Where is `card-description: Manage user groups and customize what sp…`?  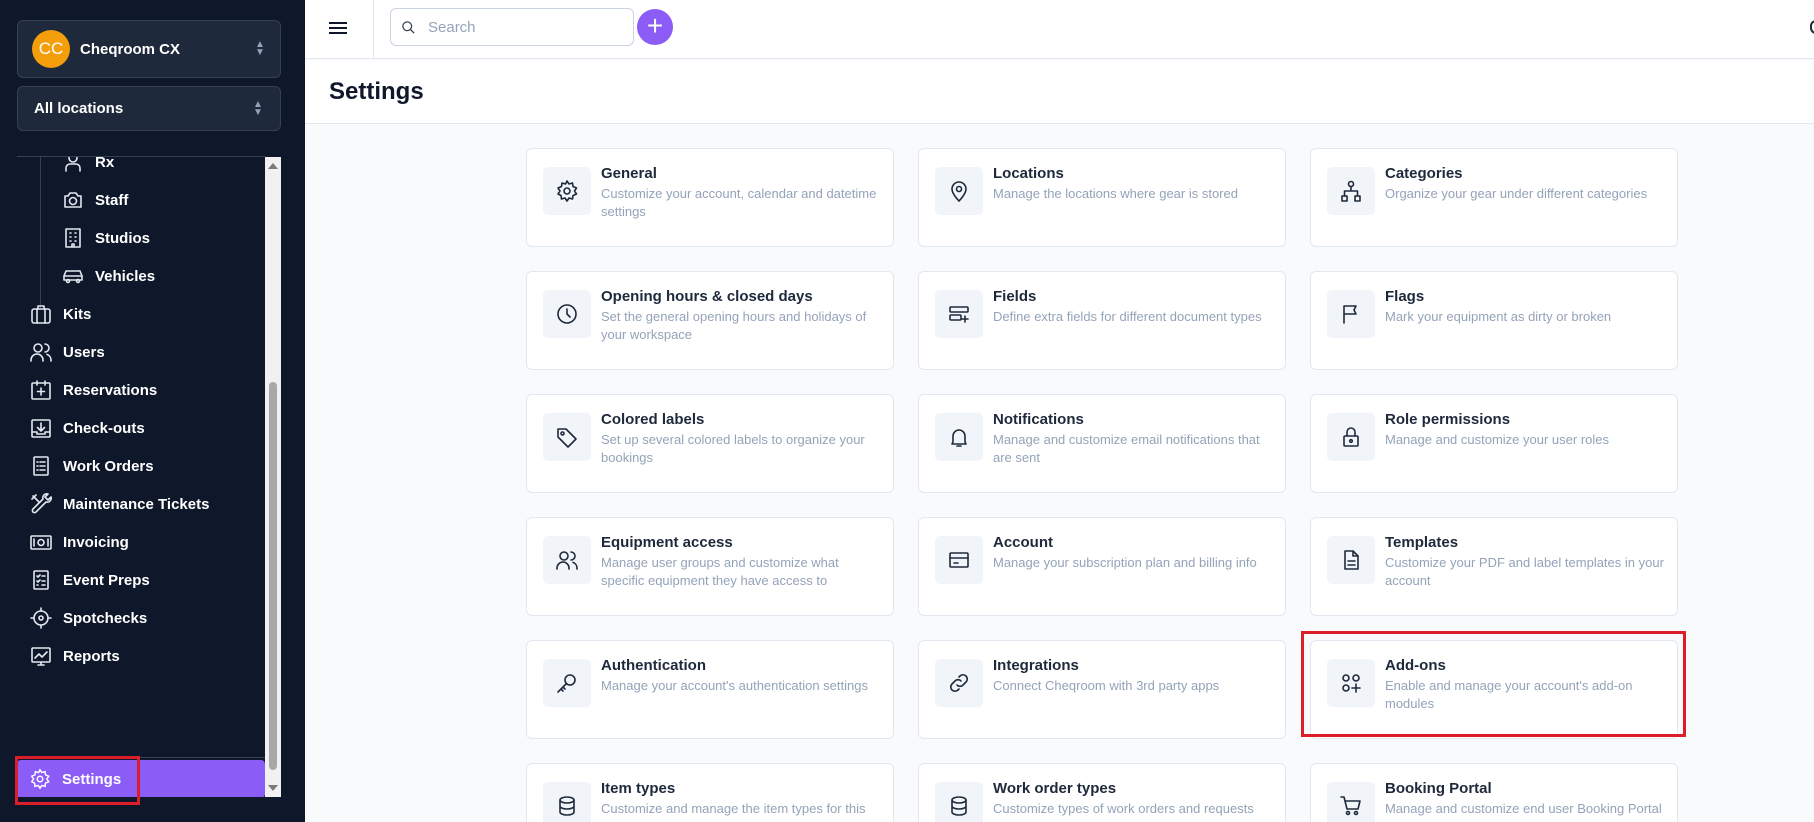 card-description: Manage user groups and customize what sp… is located at coordinates (720, 571).